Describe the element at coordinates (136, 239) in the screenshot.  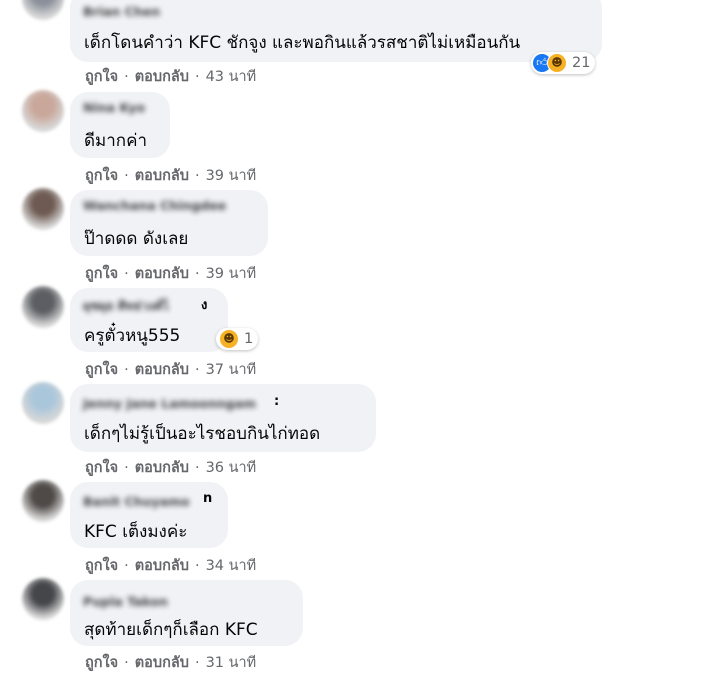
I see `comment-text: ป๊าดดด ดังเลย` at that location.